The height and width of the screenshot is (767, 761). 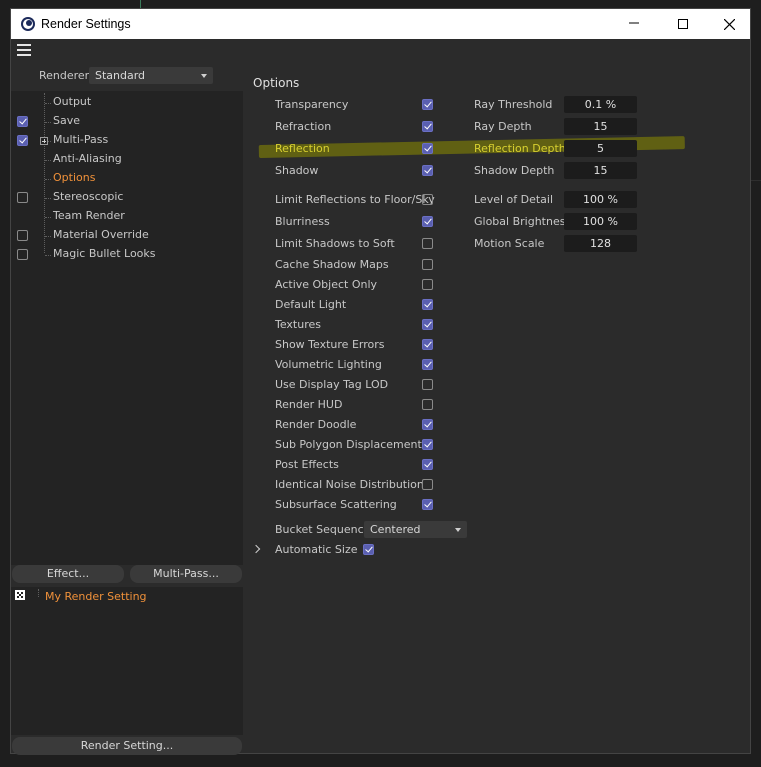 I want to click on identical-noise-distribution-checkbox, so click(x=427, y=484).